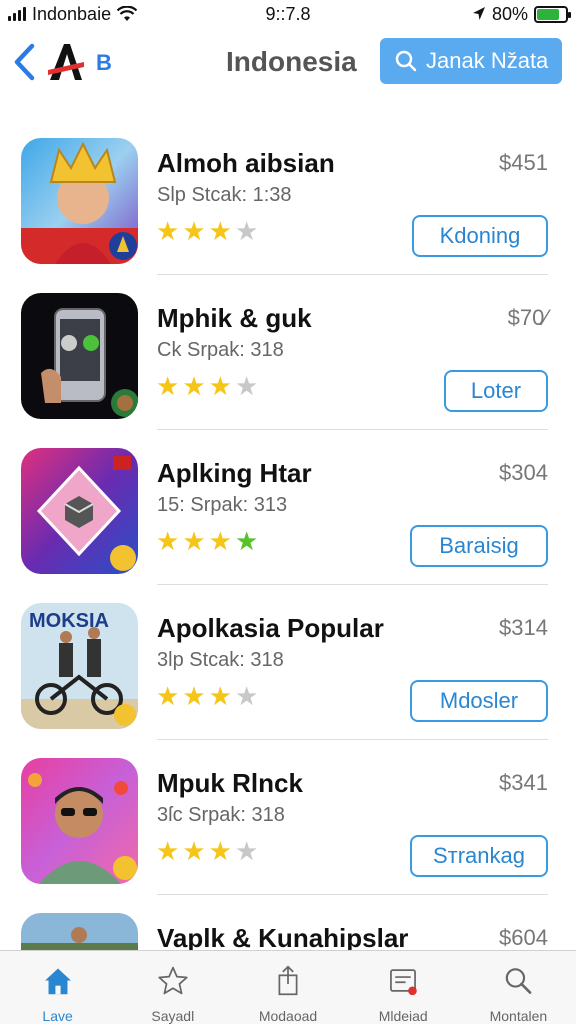 The height and width of the screenshot is (1024, 576). Describe the element at coordinates (403, 1016) in the screenshot. I see `tab-label: Mldeiad` at that location.